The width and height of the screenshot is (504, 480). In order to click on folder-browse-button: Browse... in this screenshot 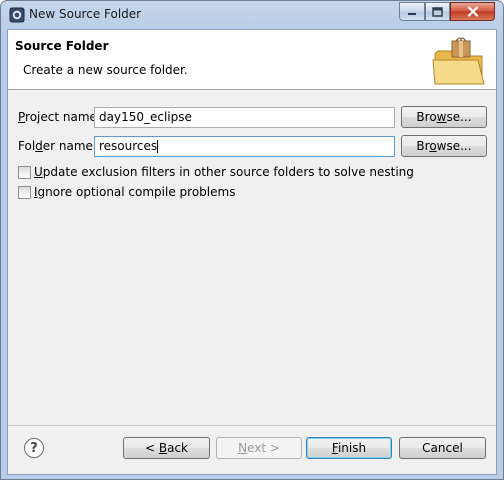, I will do `click(444, 146)`.